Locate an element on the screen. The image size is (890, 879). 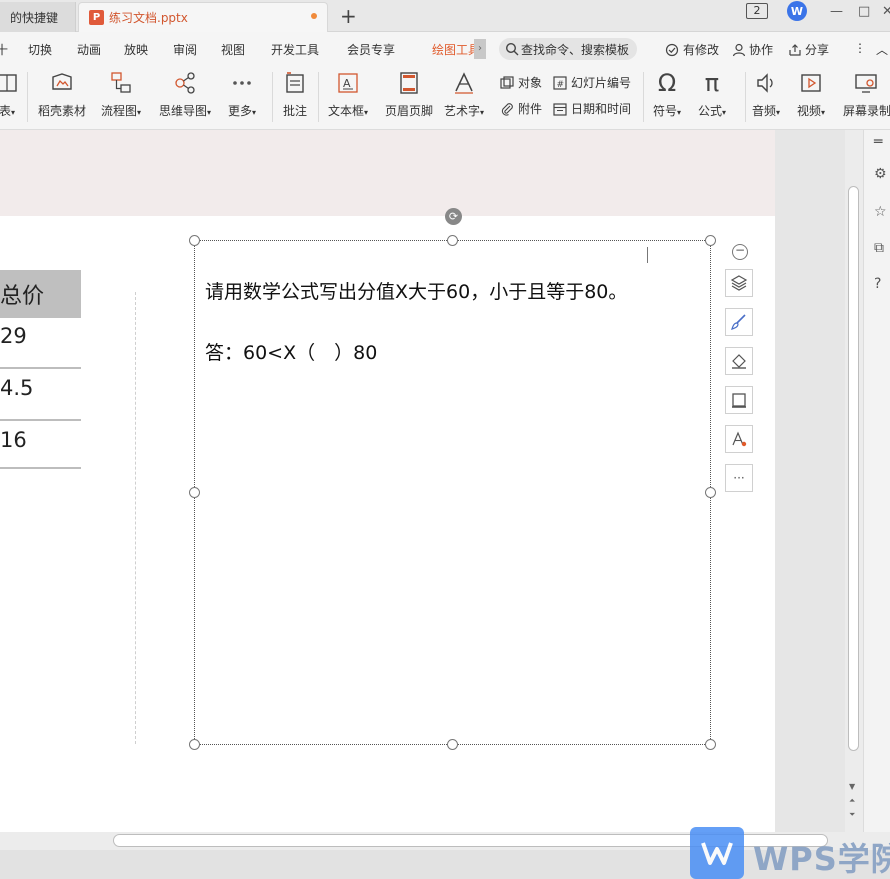
share-label: 分享 is located at coordinates (817, 50).